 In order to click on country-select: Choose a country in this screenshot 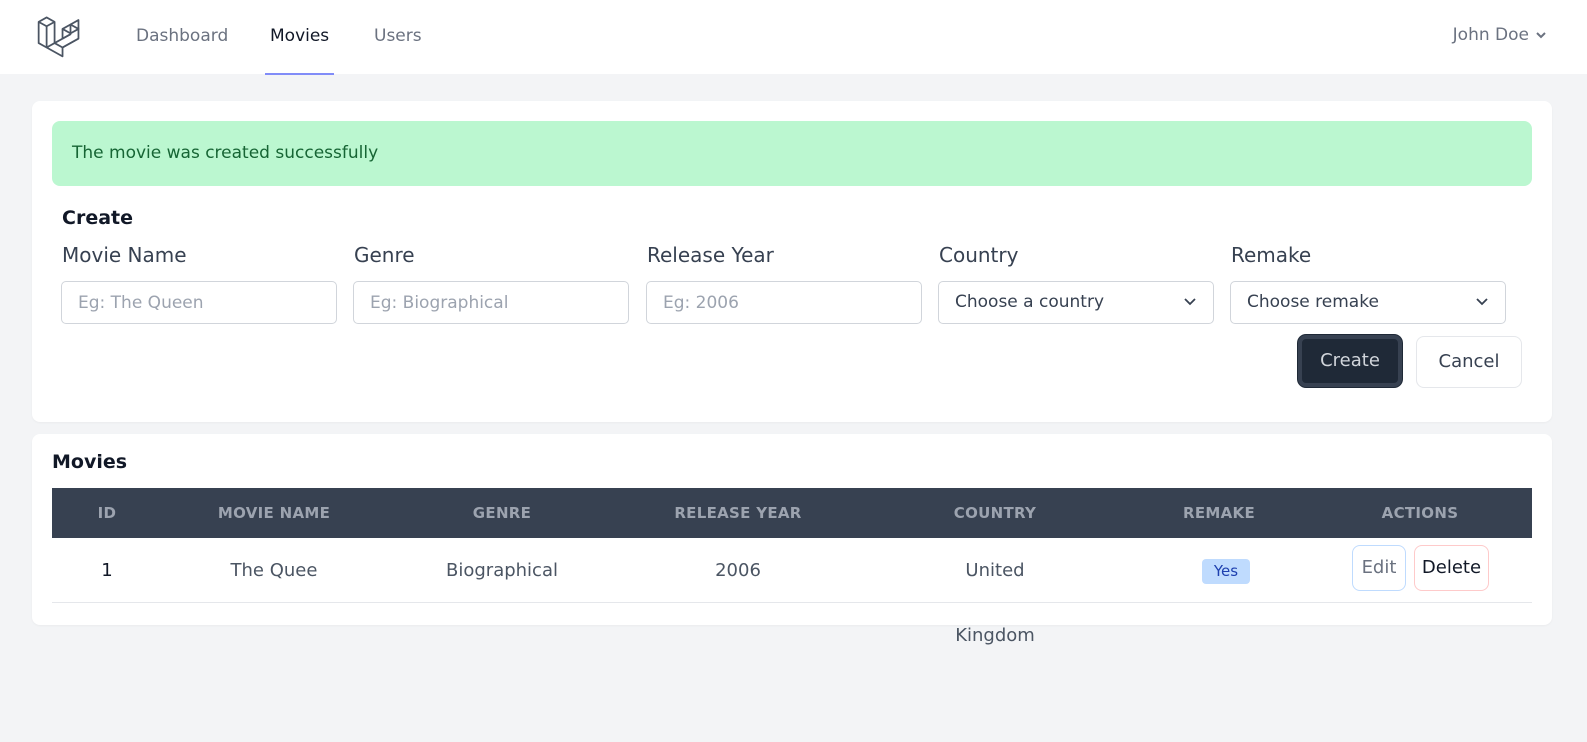, I will do `click(1076, 302)`.